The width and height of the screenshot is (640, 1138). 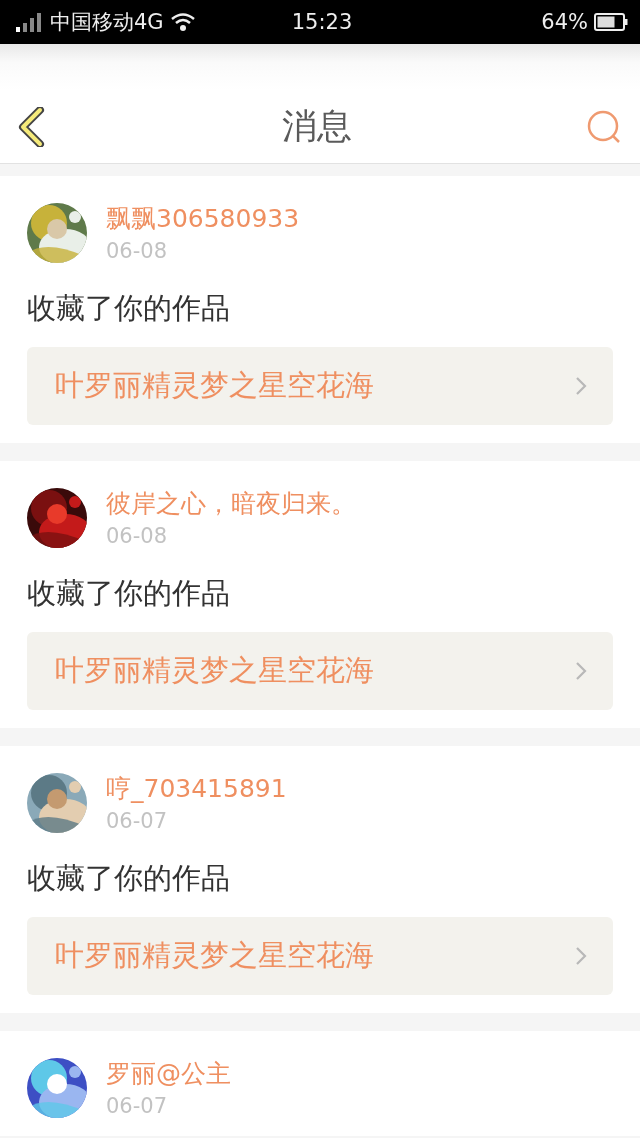 What do you see at coordinates (203, 218) in the screenshot?
I see `user-name: 飘飘306580933` at bounding box center [203, 218].